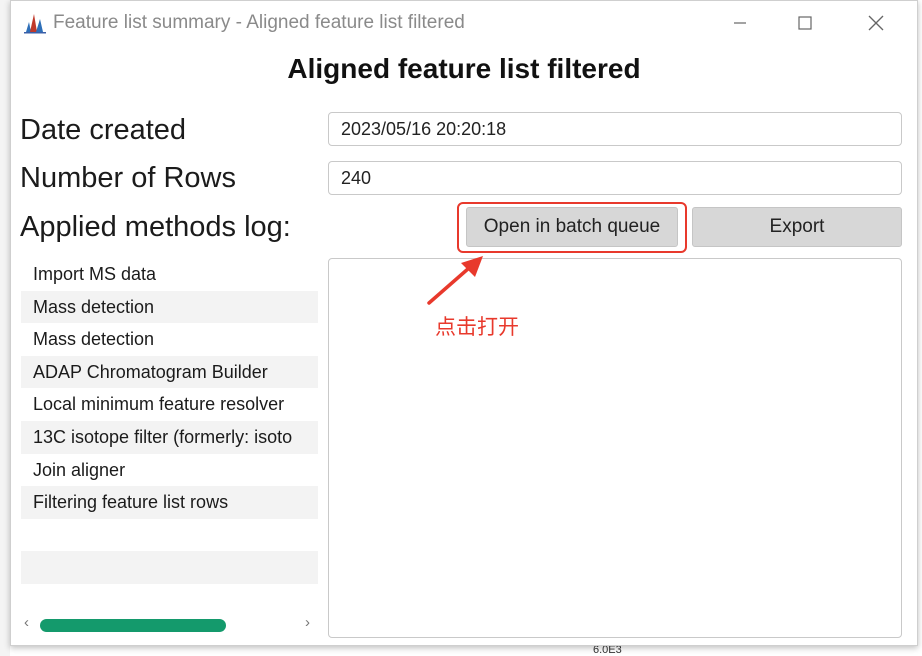 The width and height of the screenshot is (922, 656). Describe the element at coordinates (128, 178) in the screenshot. I see `number-of-rows-label: Number of Rows` at that location.